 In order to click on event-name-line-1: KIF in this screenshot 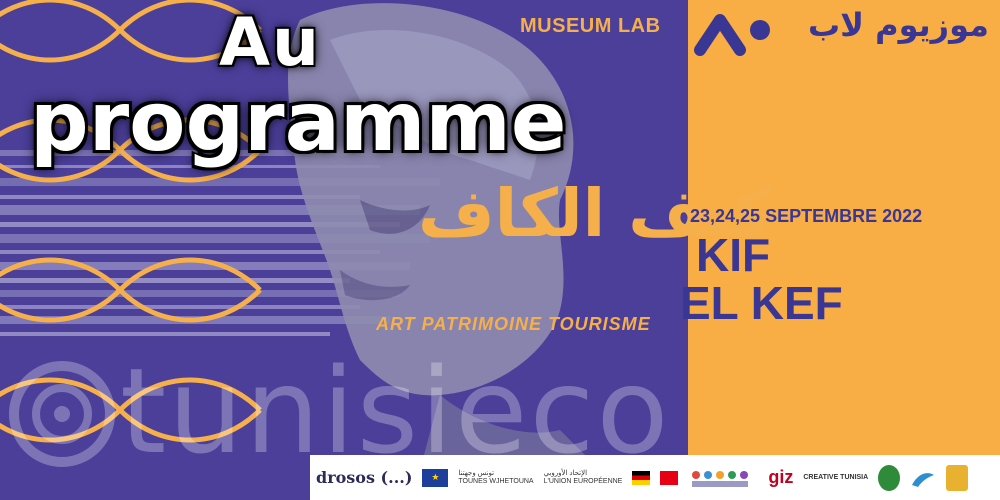, I will do `click(733, 255)`.